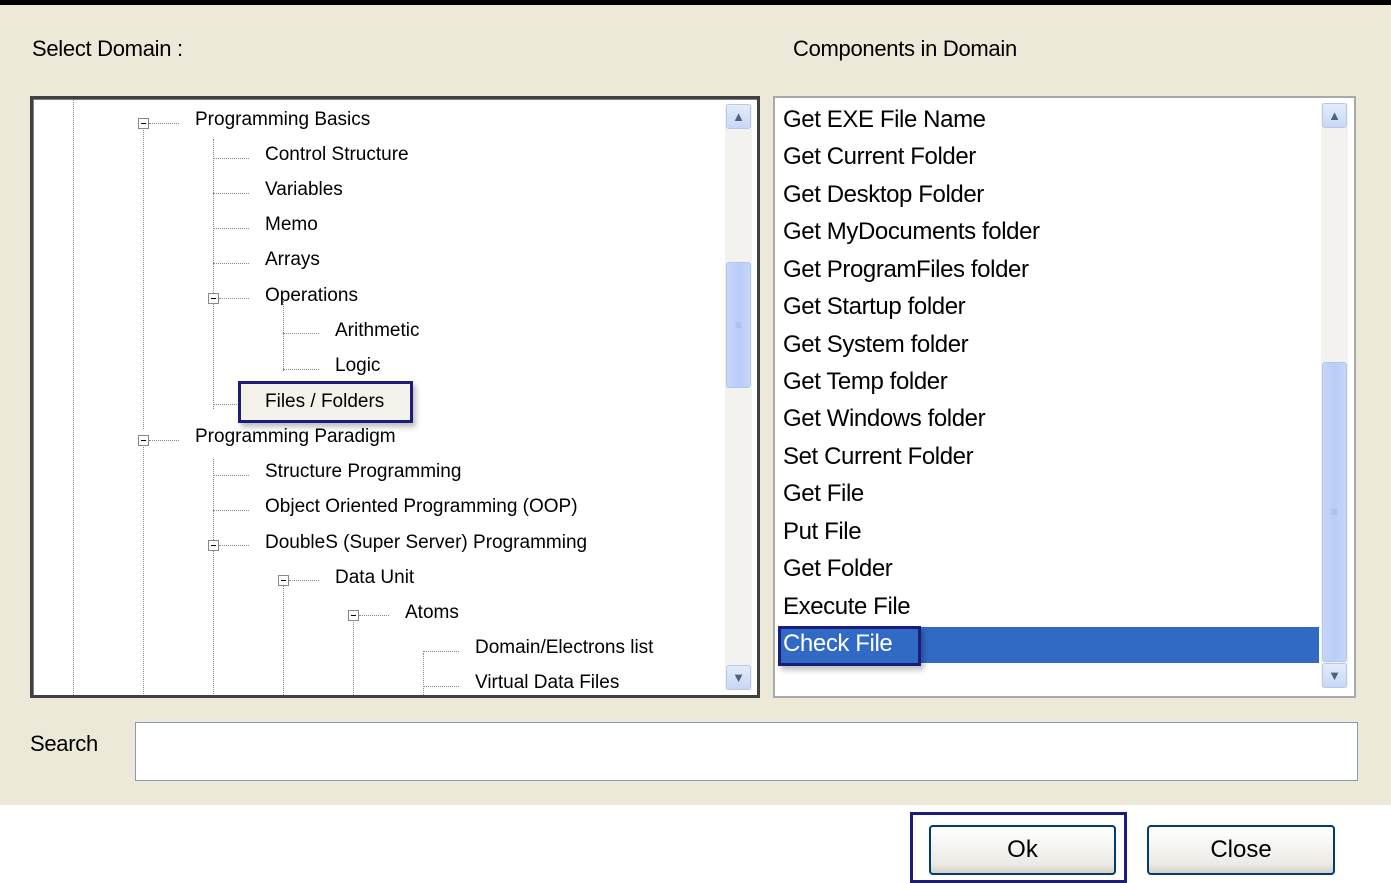 The image size is (1391, 883). What do you see at coordinates (564, 648) in the screenshot?
I see `tree-node-domain-electrons-list: Domain/Electrons list` at bounding box center [564, 648].